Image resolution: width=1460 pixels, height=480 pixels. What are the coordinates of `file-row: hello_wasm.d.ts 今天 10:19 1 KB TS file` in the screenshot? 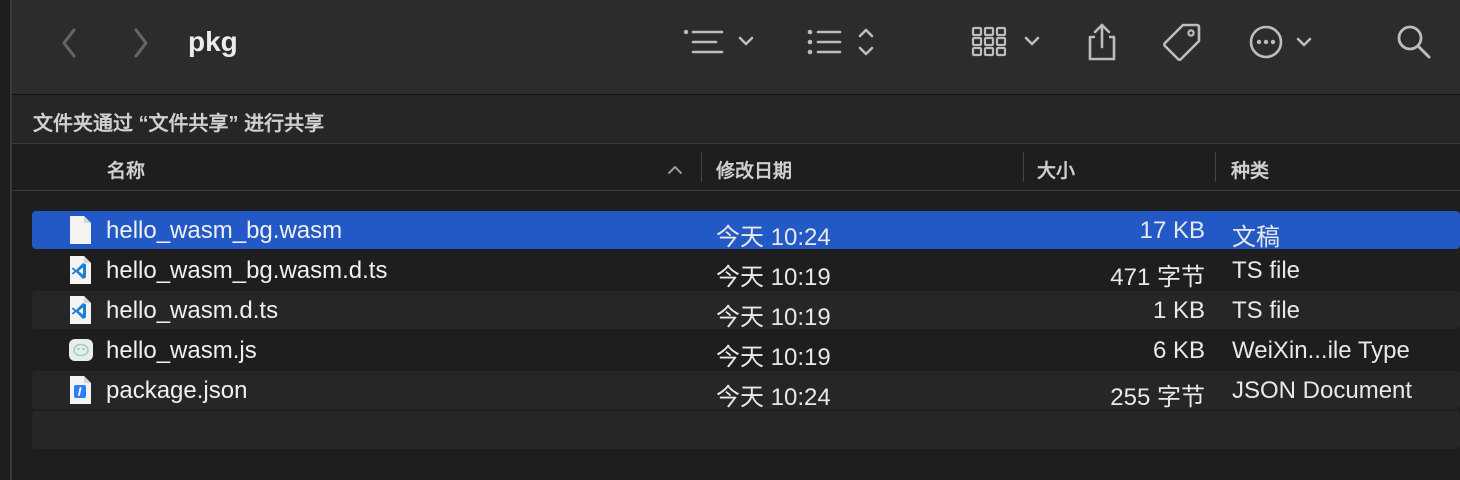 It's located at (746, 311).